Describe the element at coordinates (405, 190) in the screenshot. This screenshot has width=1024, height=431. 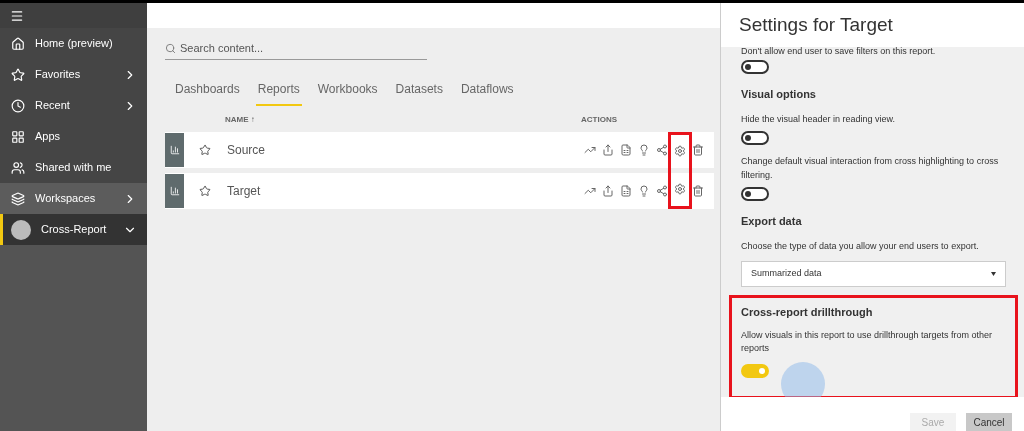
I see `table-cell: Target` at that location.